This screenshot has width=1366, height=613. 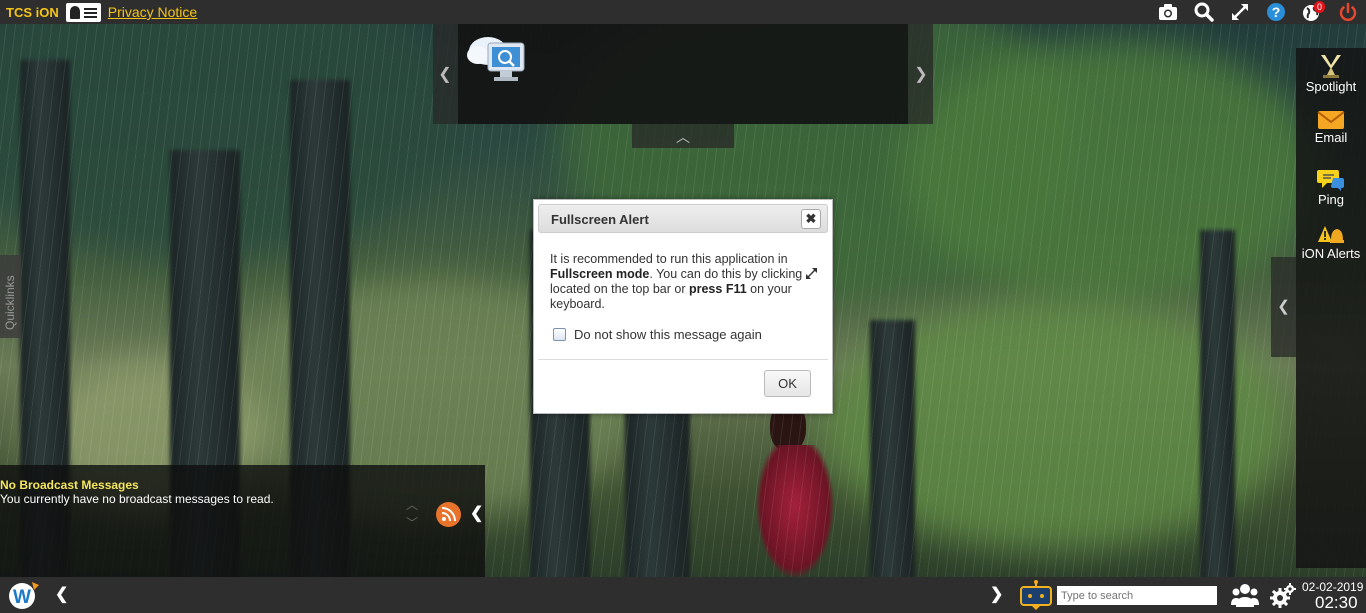 I want to click on quicklinks-tab: Quicklinks, so click(x=10, y=296).